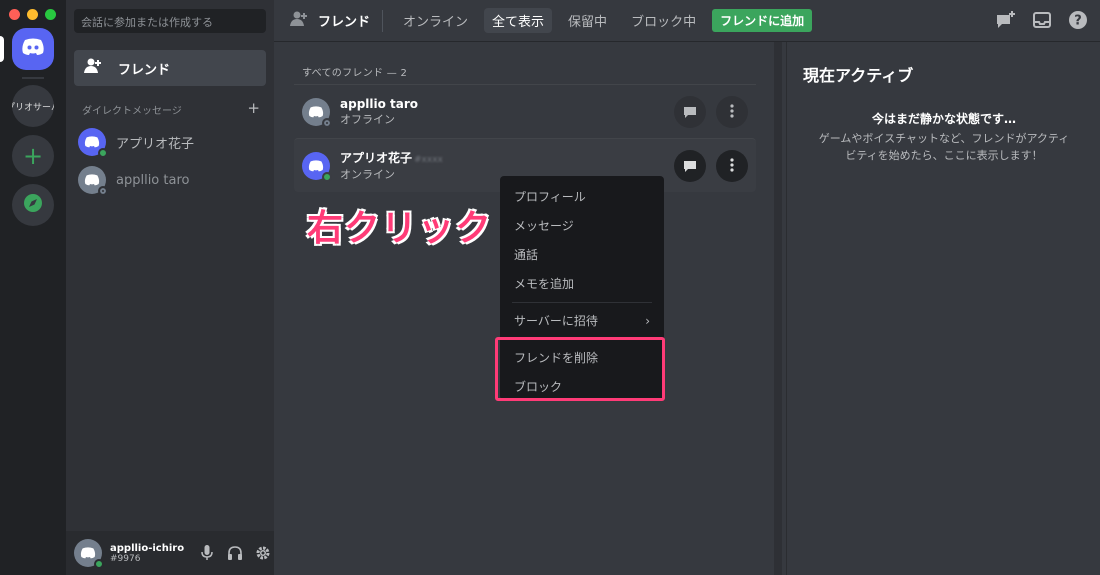 This screenshot has width=1100, height=575. What do you see at coordinates (647, 320) in the screenshot?
I see `chevron-right-icon: ›` at bounding box center [647, 320].